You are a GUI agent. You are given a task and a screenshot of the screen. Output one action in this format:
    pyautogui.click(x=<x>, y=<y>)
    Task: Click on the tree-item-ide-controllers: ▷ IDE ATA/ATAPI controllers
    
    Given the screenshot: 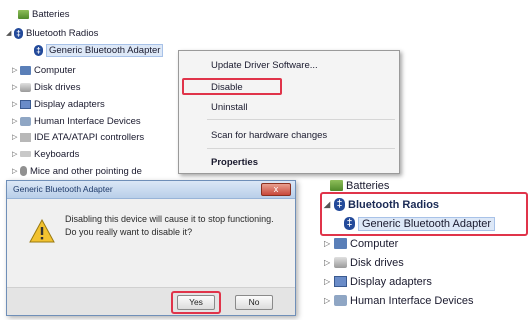 What is the action you would take?
    pyautogui.click(x=78, y=137)
    